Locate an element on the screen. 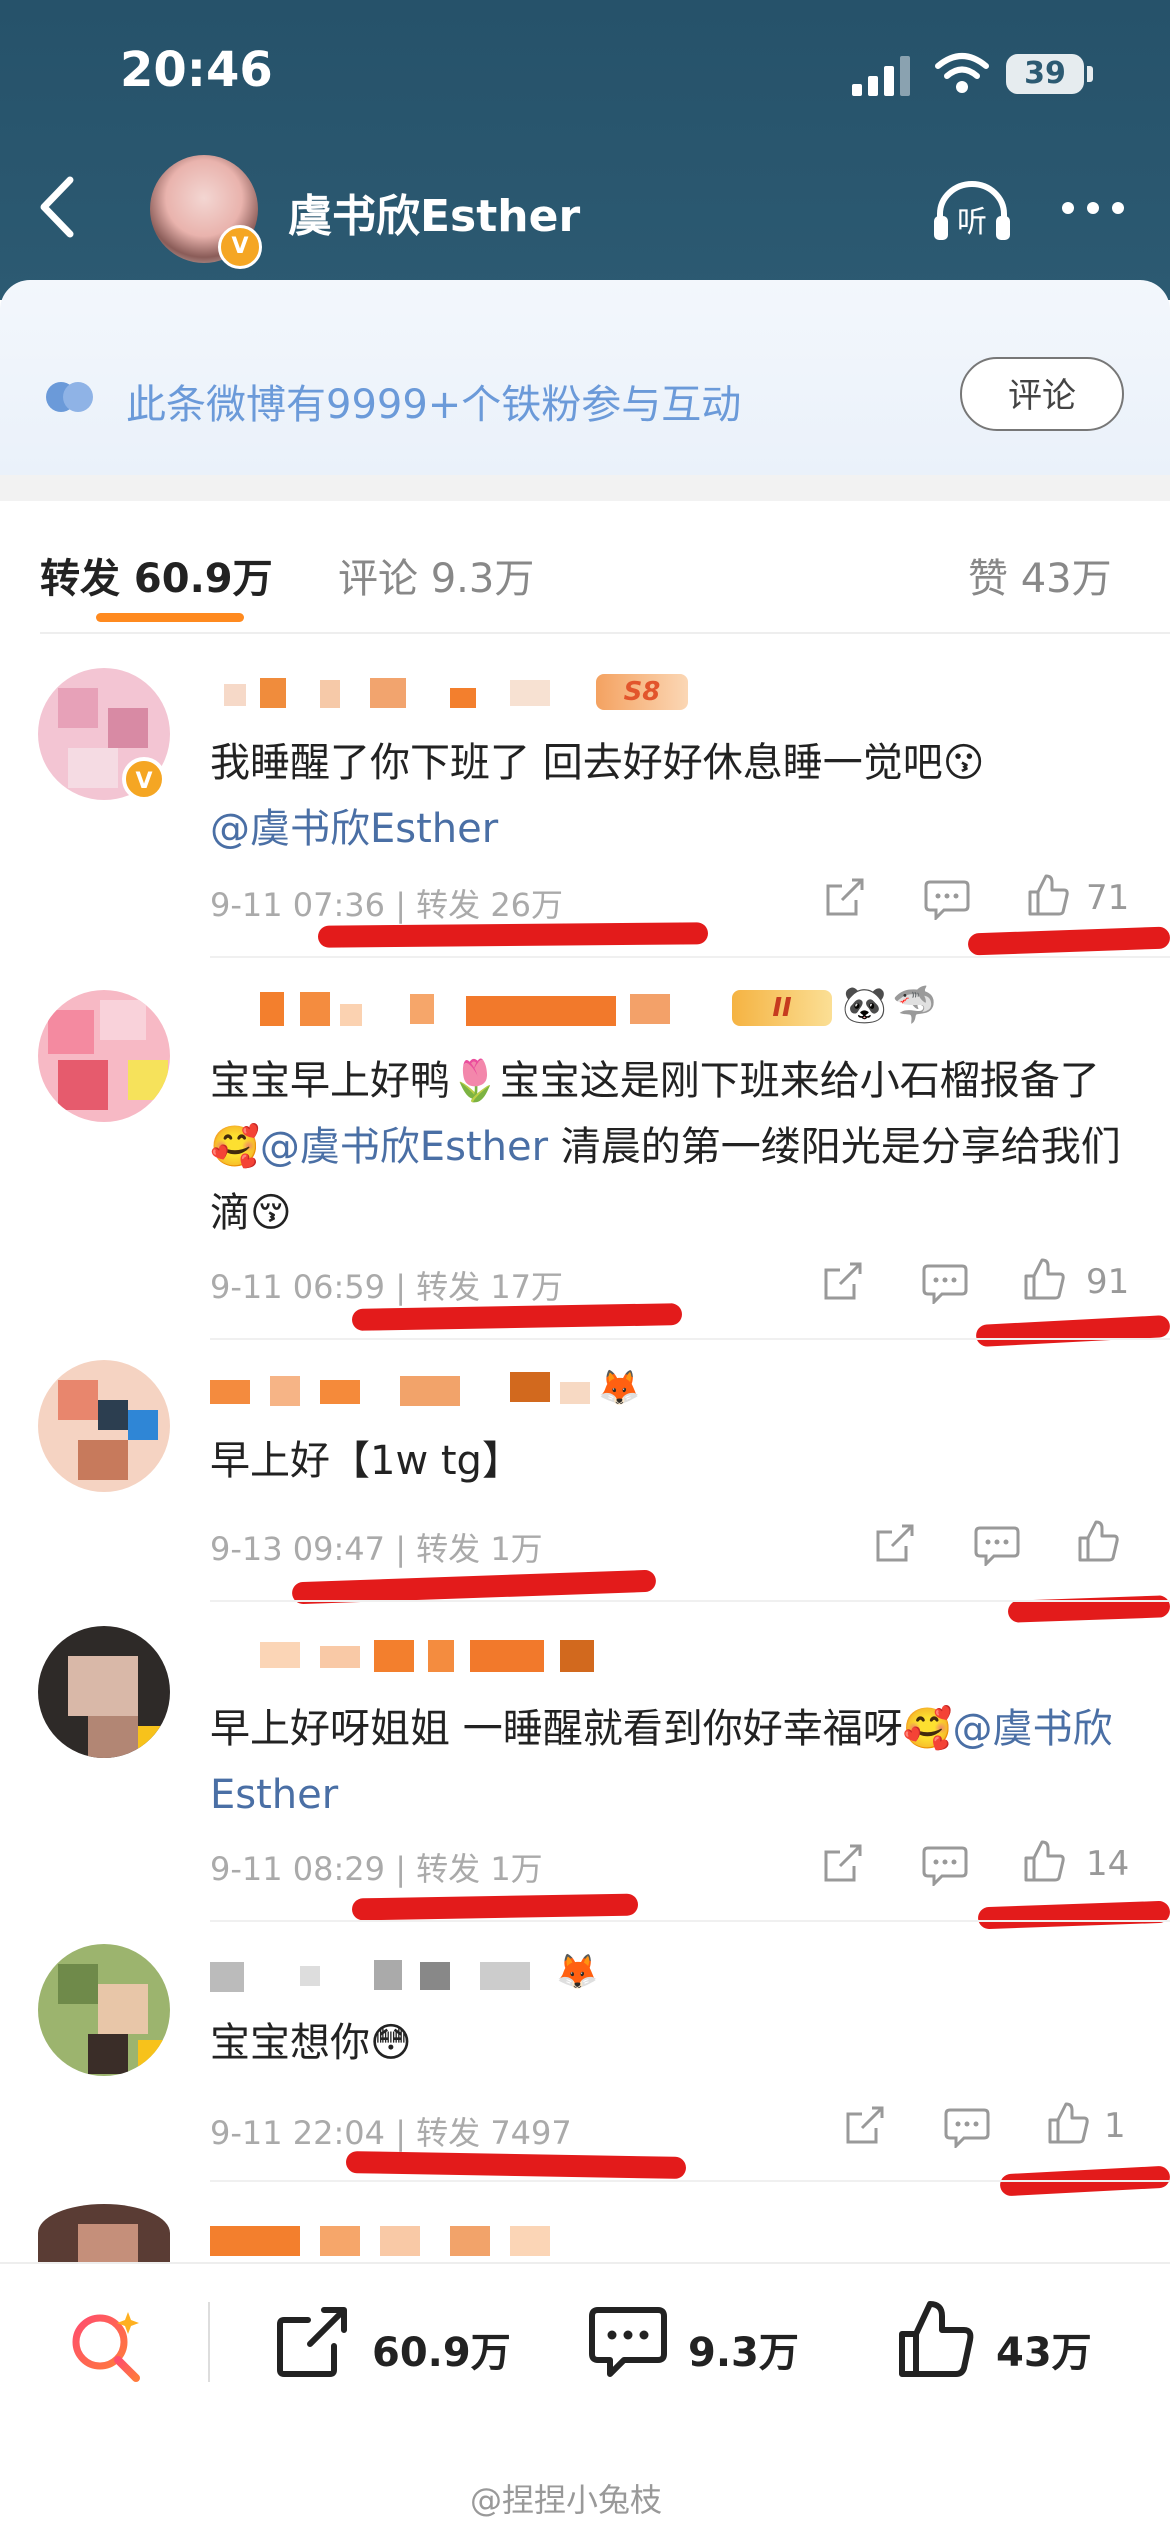  battery-icon: 39 is located at coordinates (1045, 74).